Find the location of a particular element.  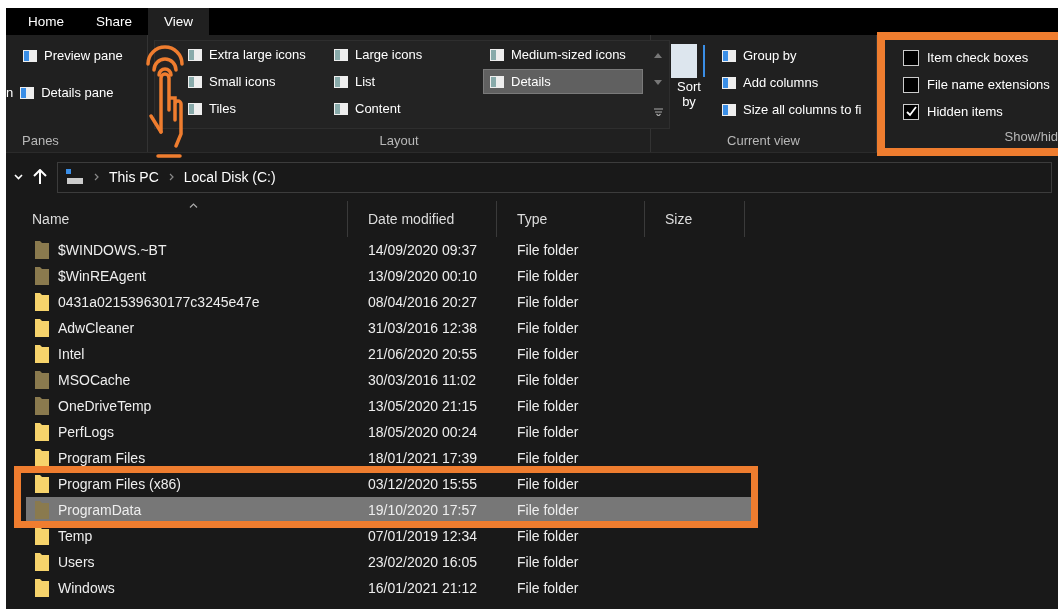

file-name: PerfLogs is located at coordinates (193, 432).